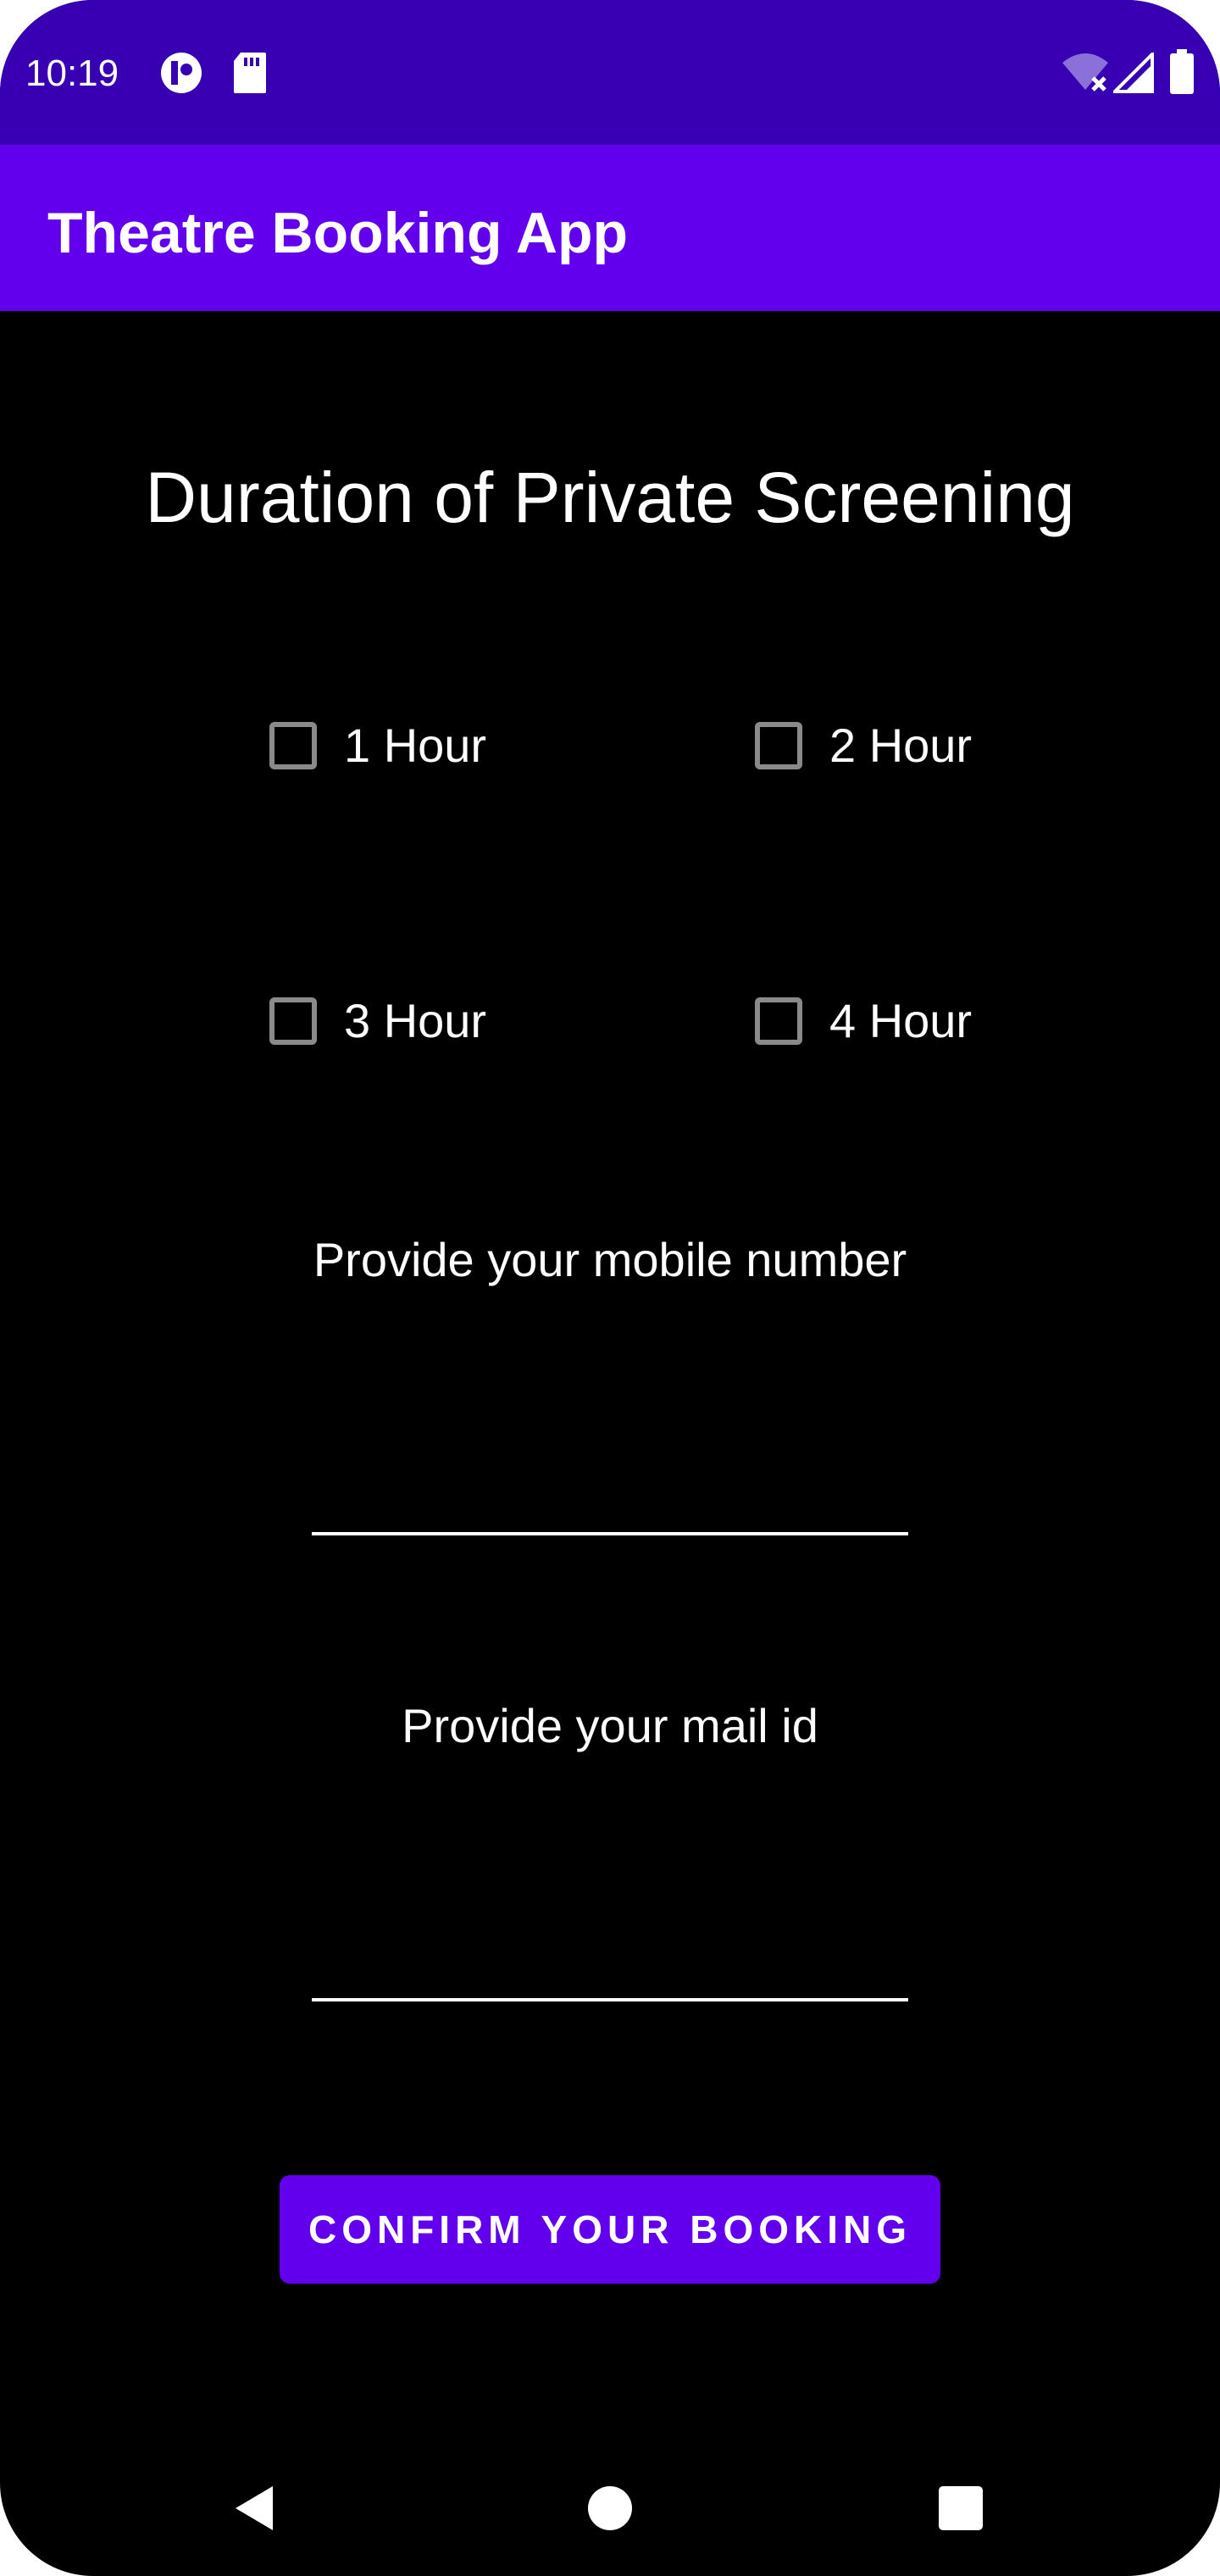 The height and width of the screenshot is (2576, 1220). What do you see at coordinates (610, 1259) in the screenshot?
I see `mobile-number-label: Provide your mobile number` at bounding box center [610, 1259].